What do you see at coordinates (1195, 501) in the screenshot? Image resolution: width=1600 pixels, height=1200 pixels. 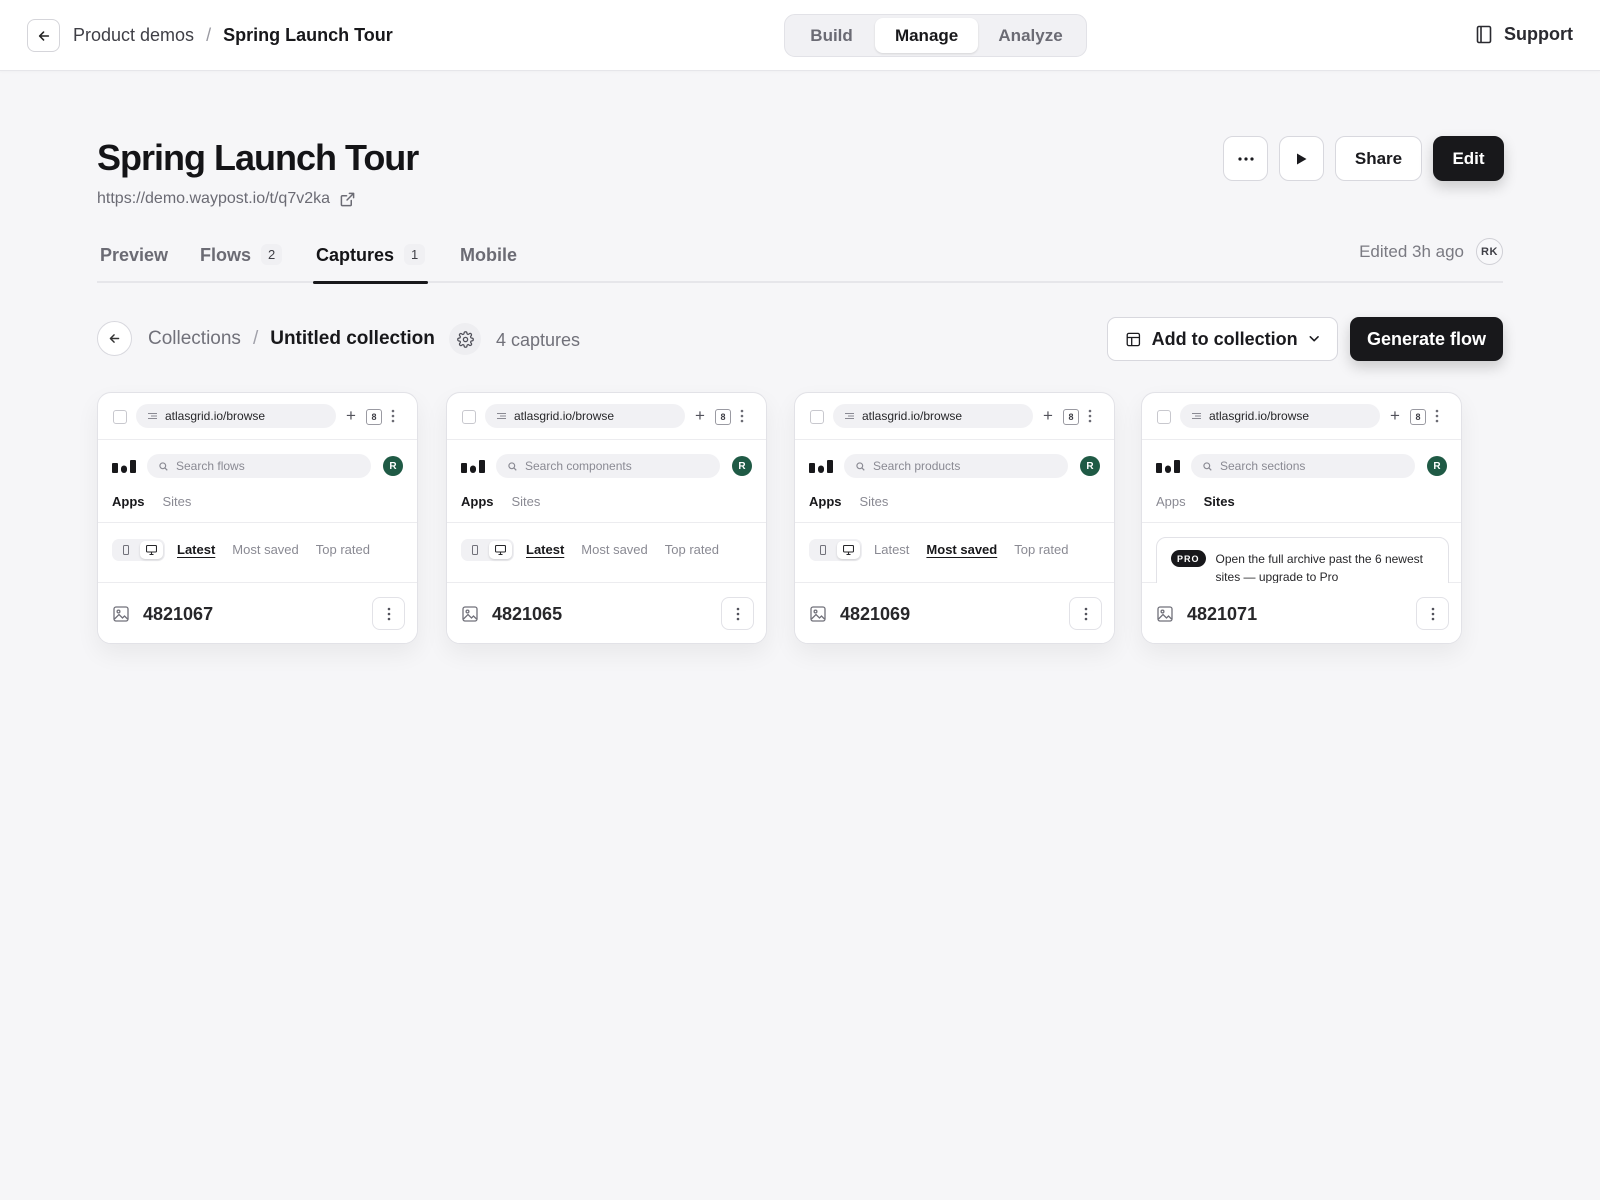 I see `app-nav: Apps Sites` at bounding box center [1195, 501].